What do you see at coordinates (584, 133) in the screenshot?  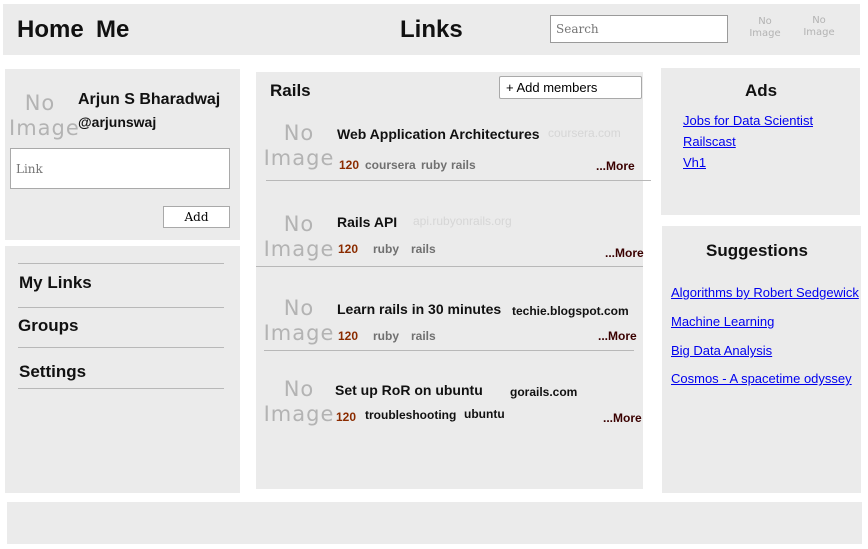 I see `link-domain: coursera.com` at bounding box center [584, 133].